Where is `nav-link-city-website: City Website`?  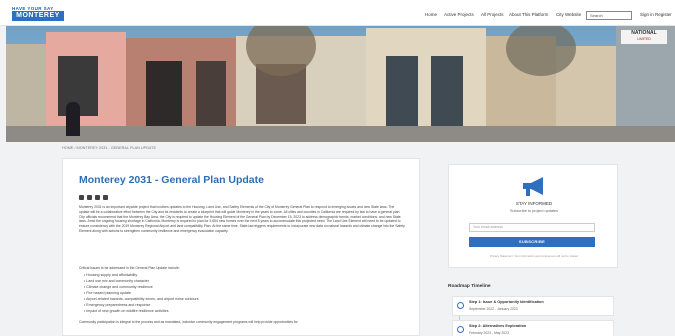 nav-link-city-website: City Website is located at coordinates (568, 16).